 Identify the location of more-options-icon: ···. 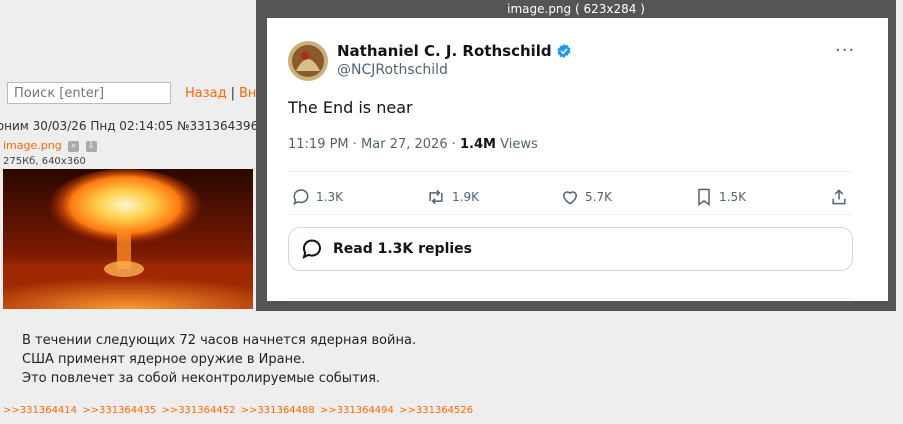
(845, 50).